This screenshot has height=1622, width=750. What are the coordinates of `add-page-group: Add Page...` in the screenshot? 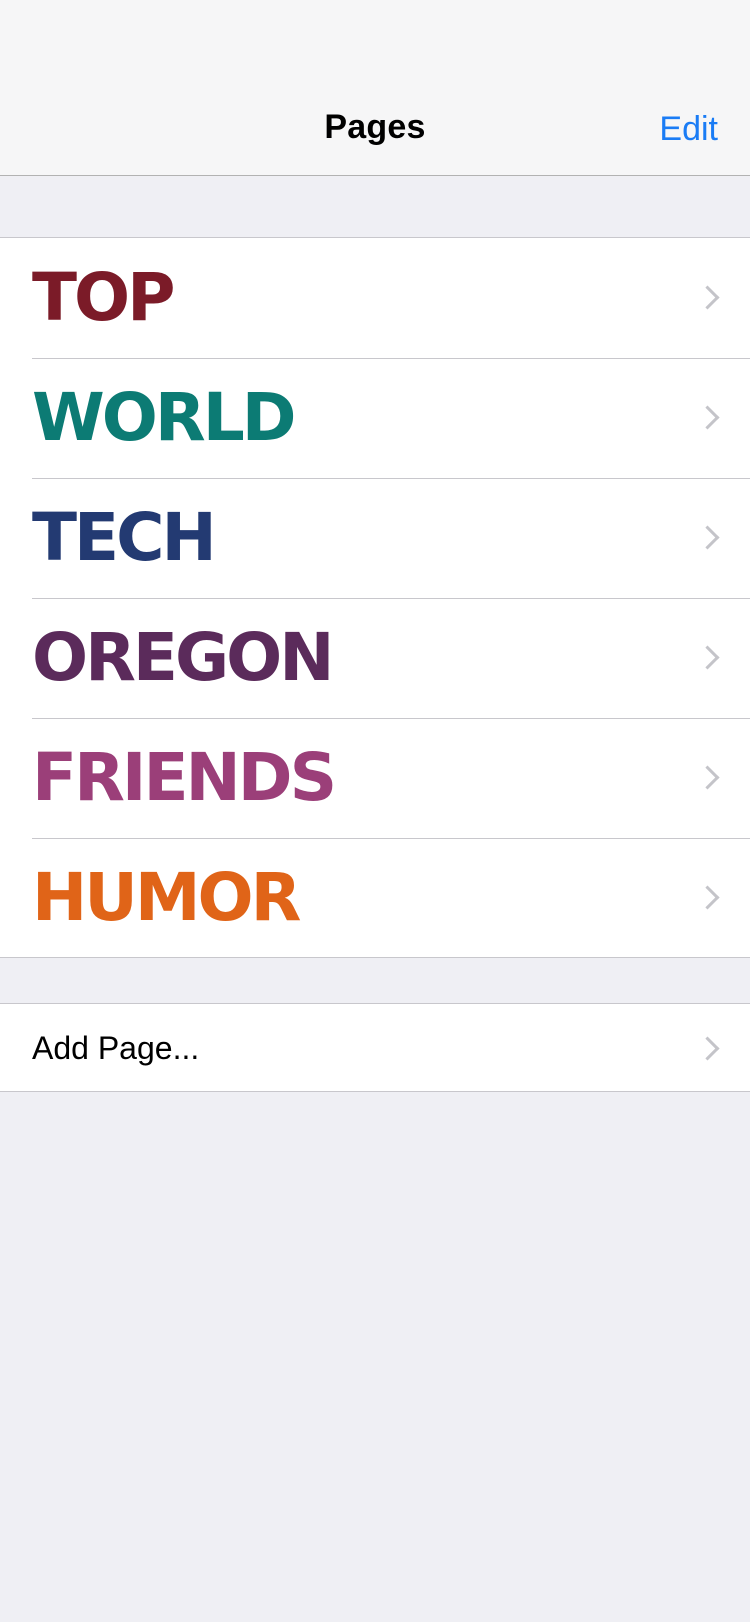 It's located at (375, 1047).